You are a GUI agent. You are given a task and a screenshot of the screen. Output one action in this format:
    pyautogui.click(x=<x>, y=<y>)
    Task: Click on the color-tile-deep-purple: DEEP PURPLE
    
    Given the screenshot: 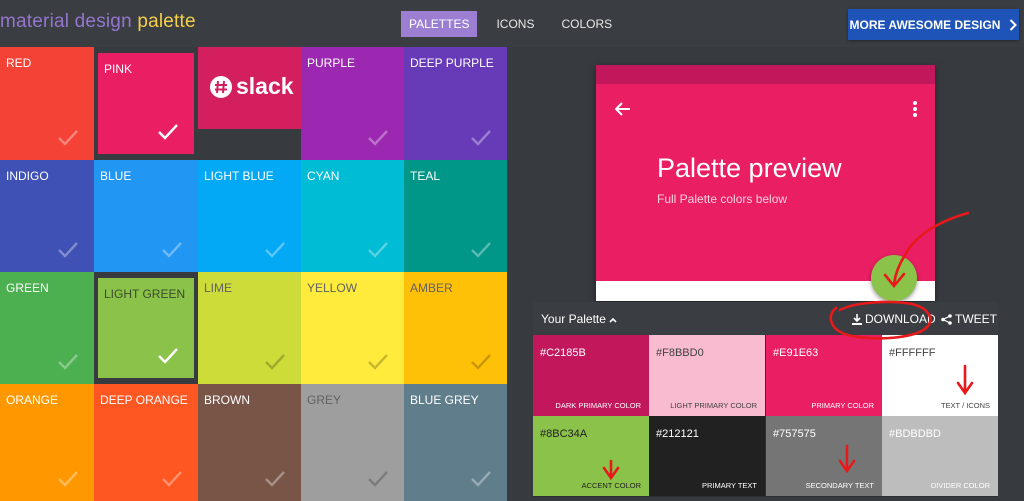 What is the action you would take?
    pyautogui.click(x=455, y=103)
    